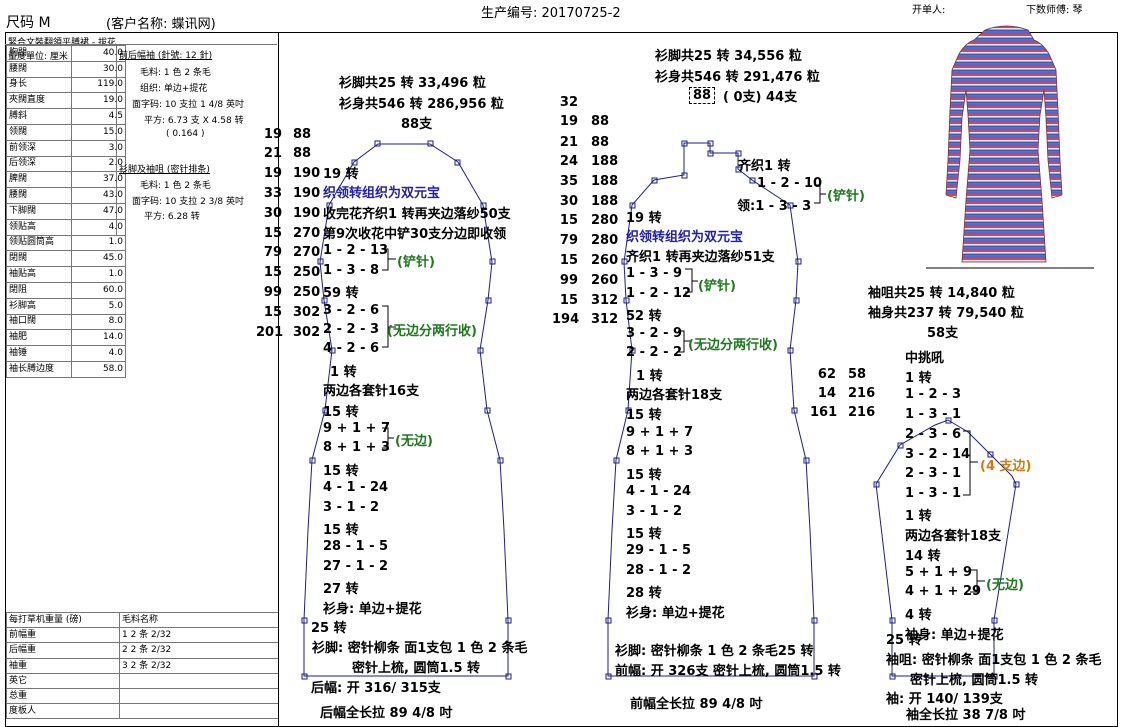  I want to click on spec-row: 膊斜 4.5, so click(66, 116).